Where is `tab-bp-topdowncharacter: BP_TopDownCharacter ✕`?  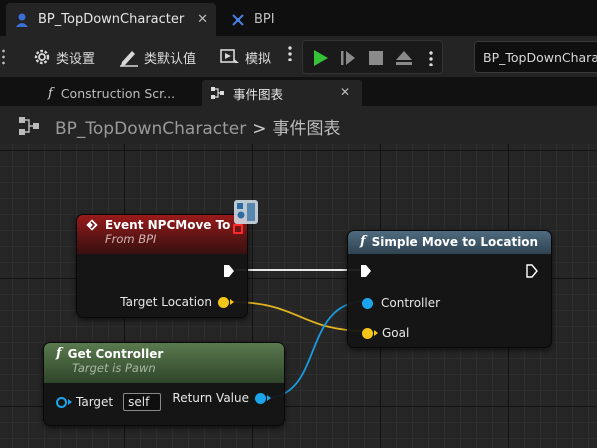
tab-bp-topdowncharacter: BP_TopDownCharacter ✕ is located at coordinates (111, 19).